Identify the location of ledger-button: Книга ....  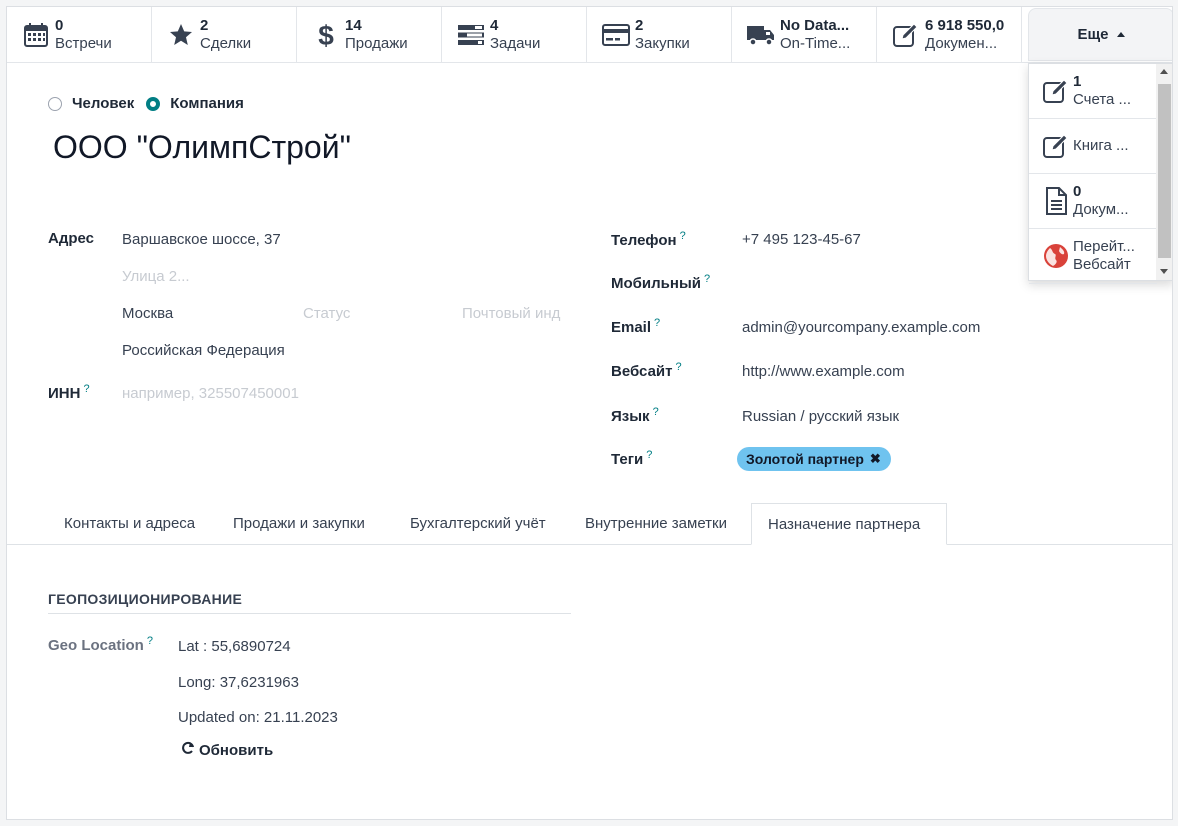
(1093, 146).